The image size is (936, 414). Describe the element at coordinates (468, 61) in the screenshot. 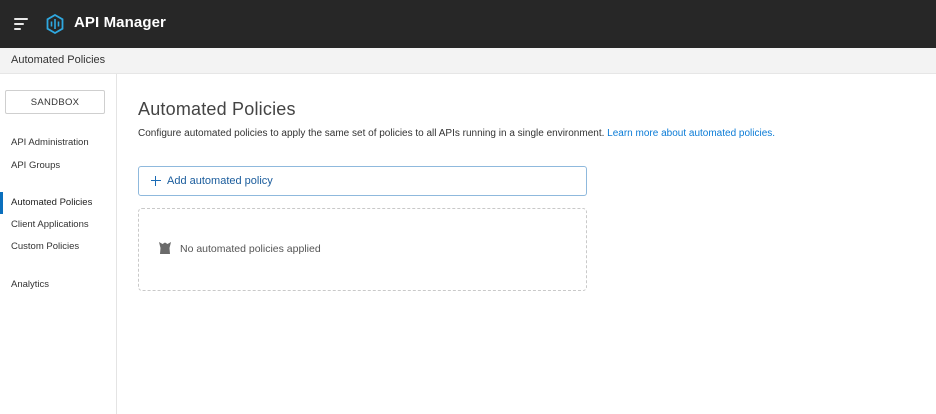

I see `breadcrumb-bar: Automated Policies` at that location.